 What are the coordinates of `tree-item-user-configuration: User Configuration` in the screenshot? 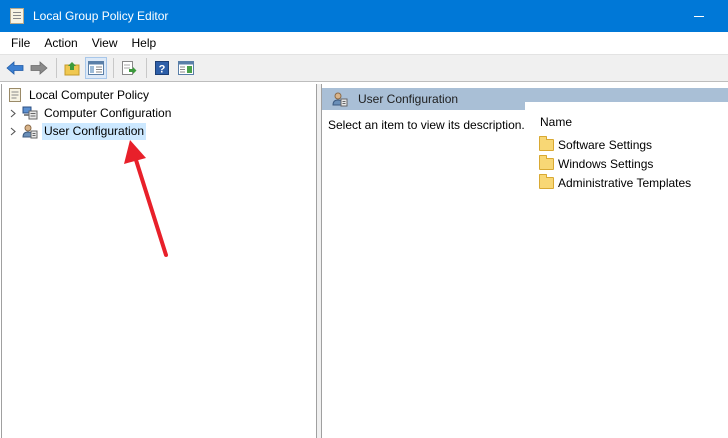 It's located at (77, 131).